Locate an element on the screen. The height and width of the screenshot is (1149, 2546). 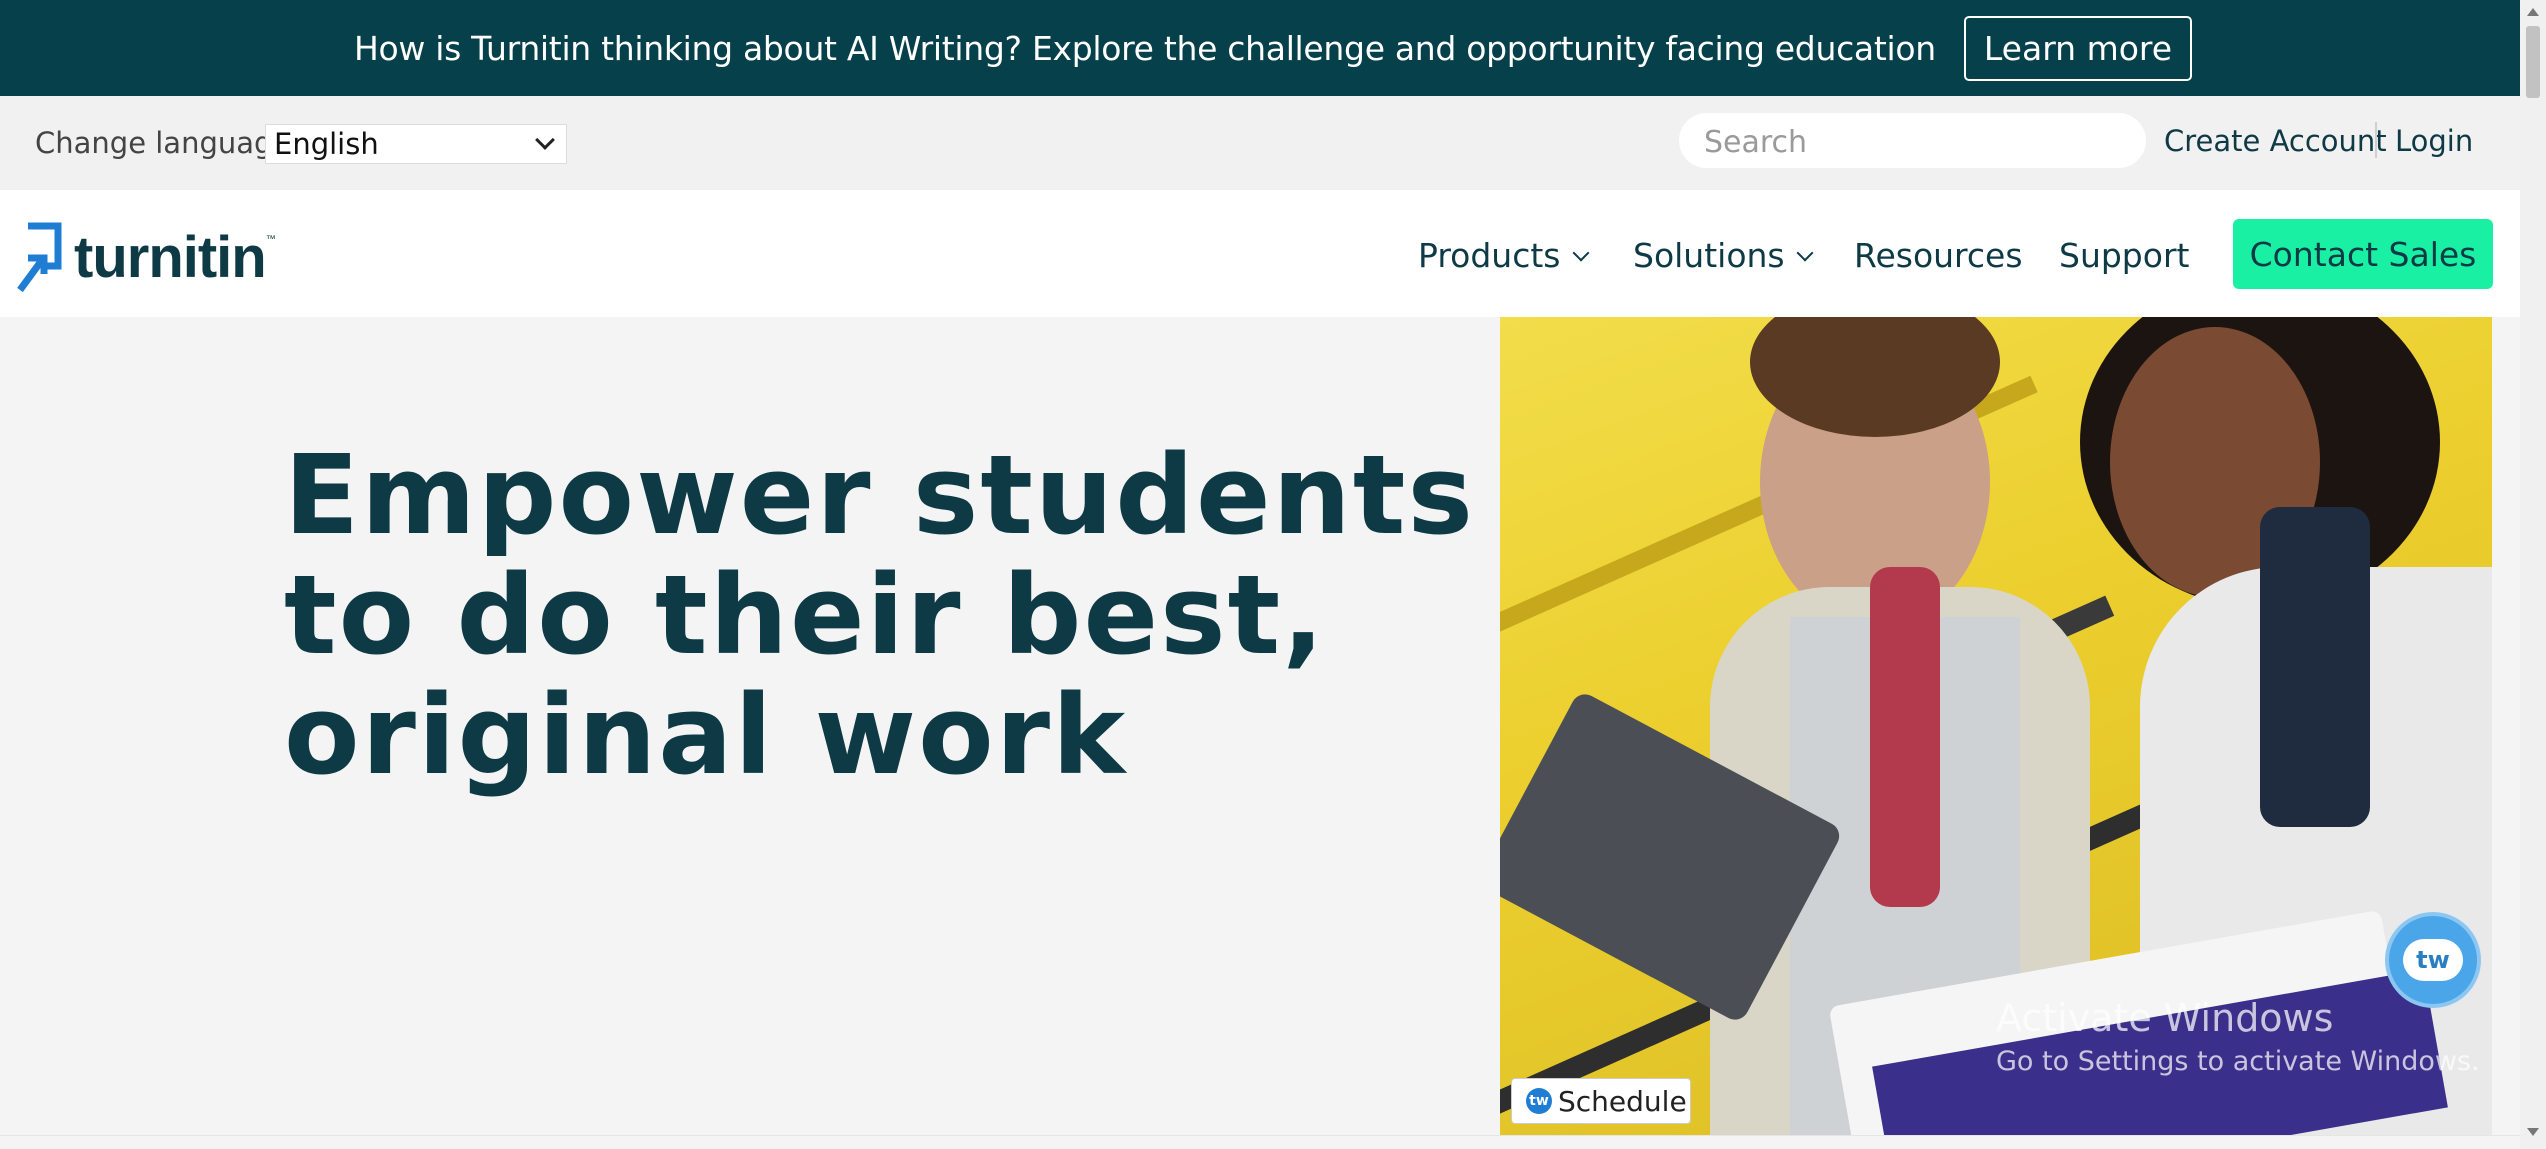
learn-more-button: Learn more is located at coordinates (2078, 48).